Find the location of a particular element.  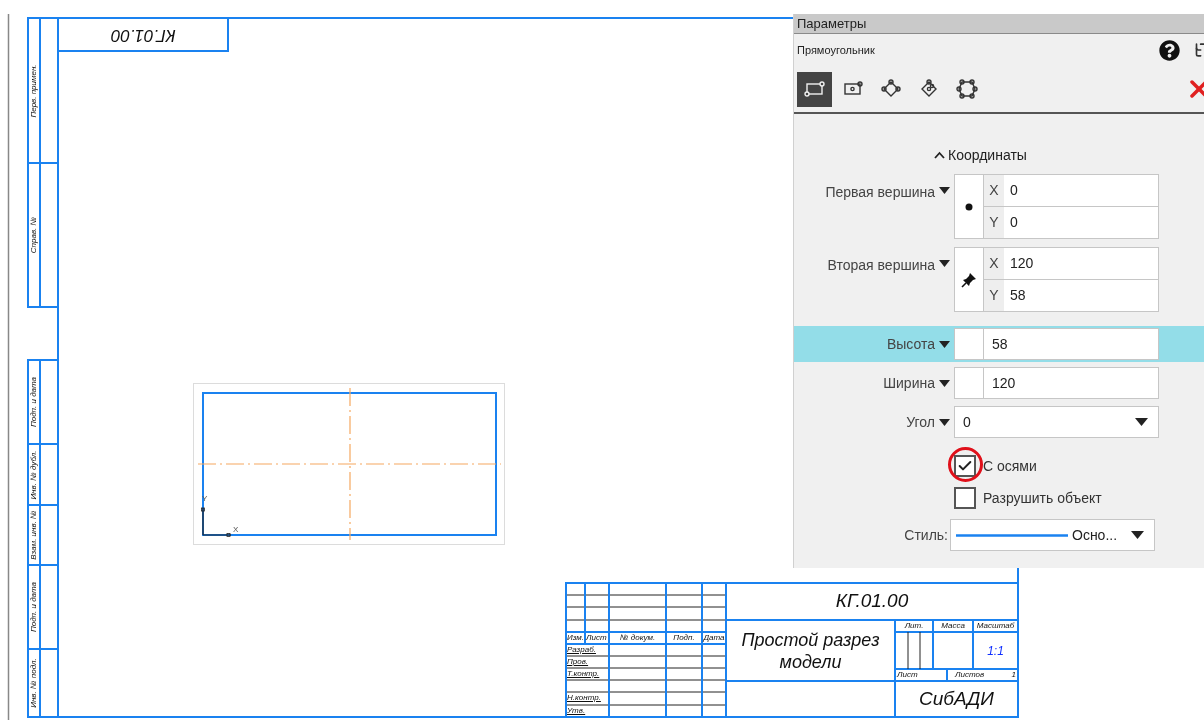

drawing-title: Простой разрез модели is located at coordinates (810, 650).